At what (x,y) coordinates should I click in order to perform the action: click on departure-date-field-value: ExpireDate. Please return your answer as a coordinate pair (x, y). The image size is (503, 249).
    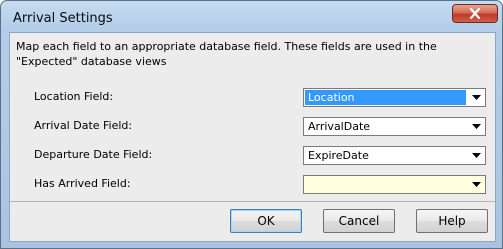
    Looking at the image, I should click on (338, 155).